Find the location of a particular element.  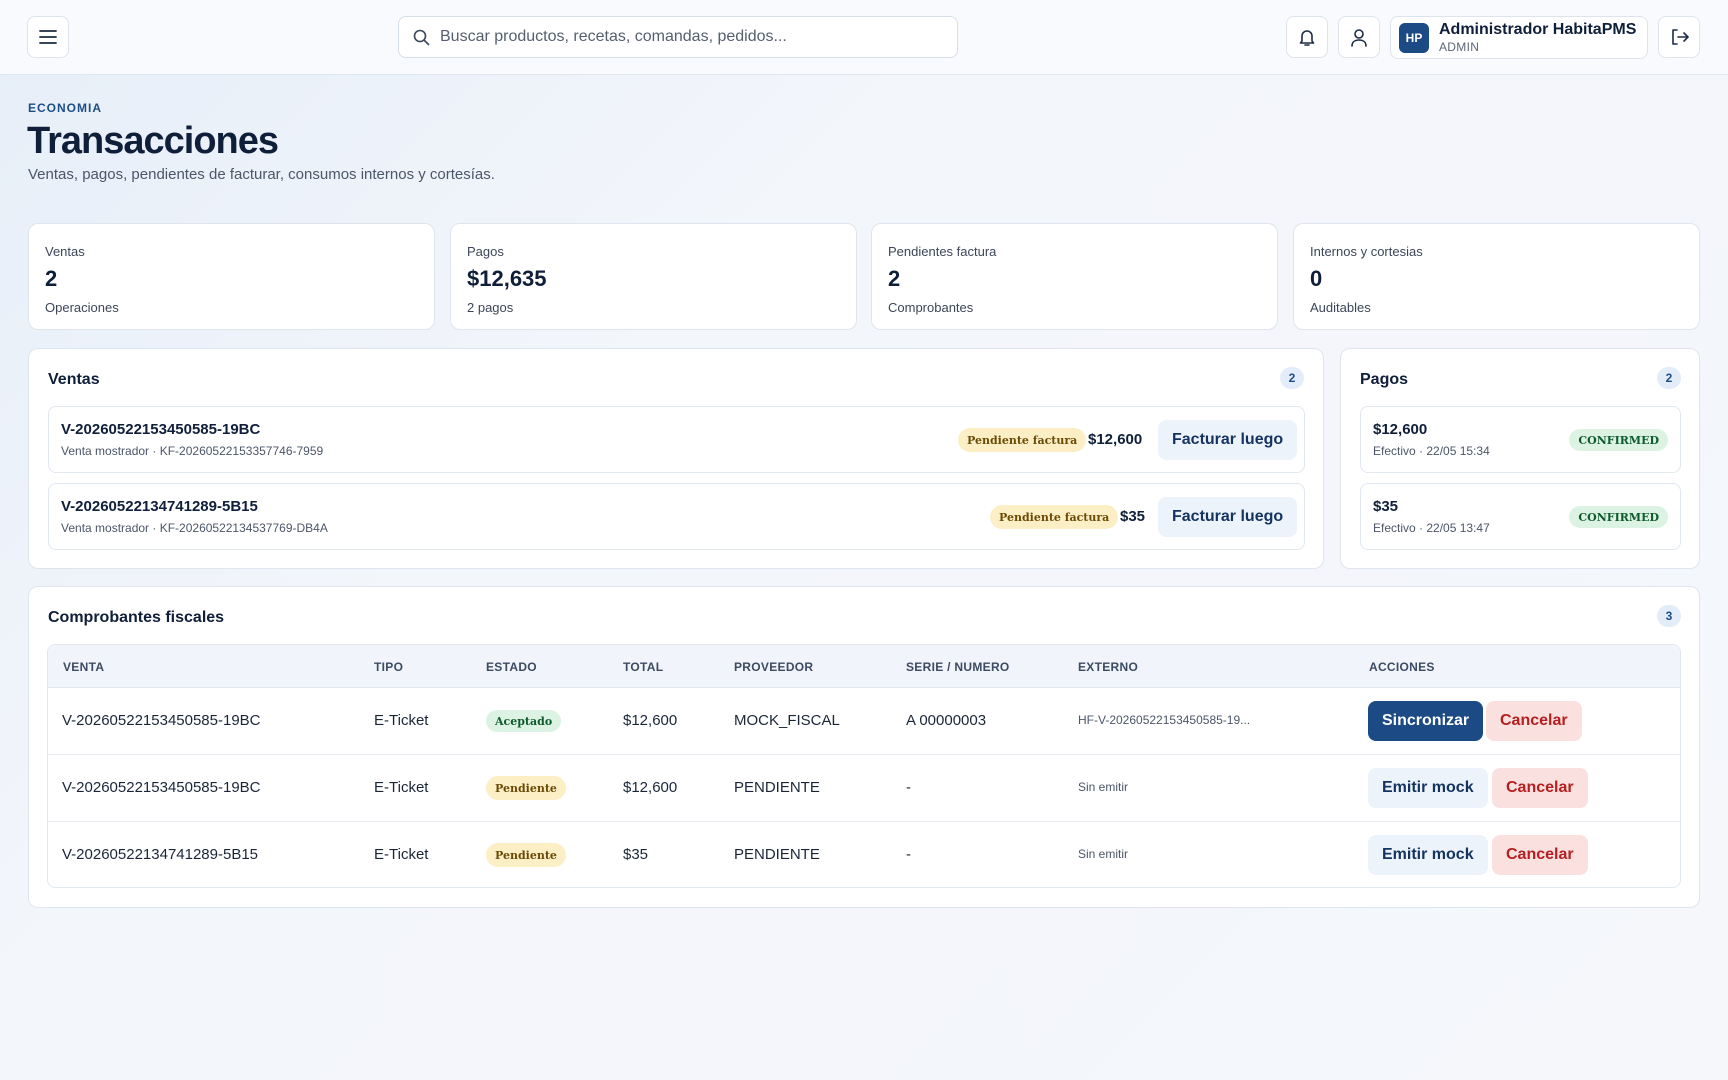

logout-button is located at coordinates (1679, 37).